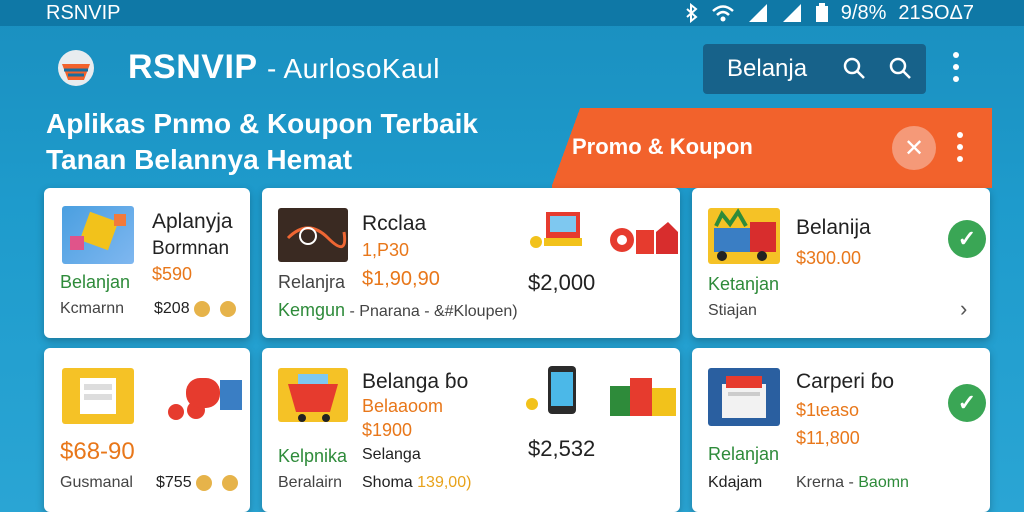 The image size is (1024, 512). I want to click on product-total: $2,532, so click(562, 448).